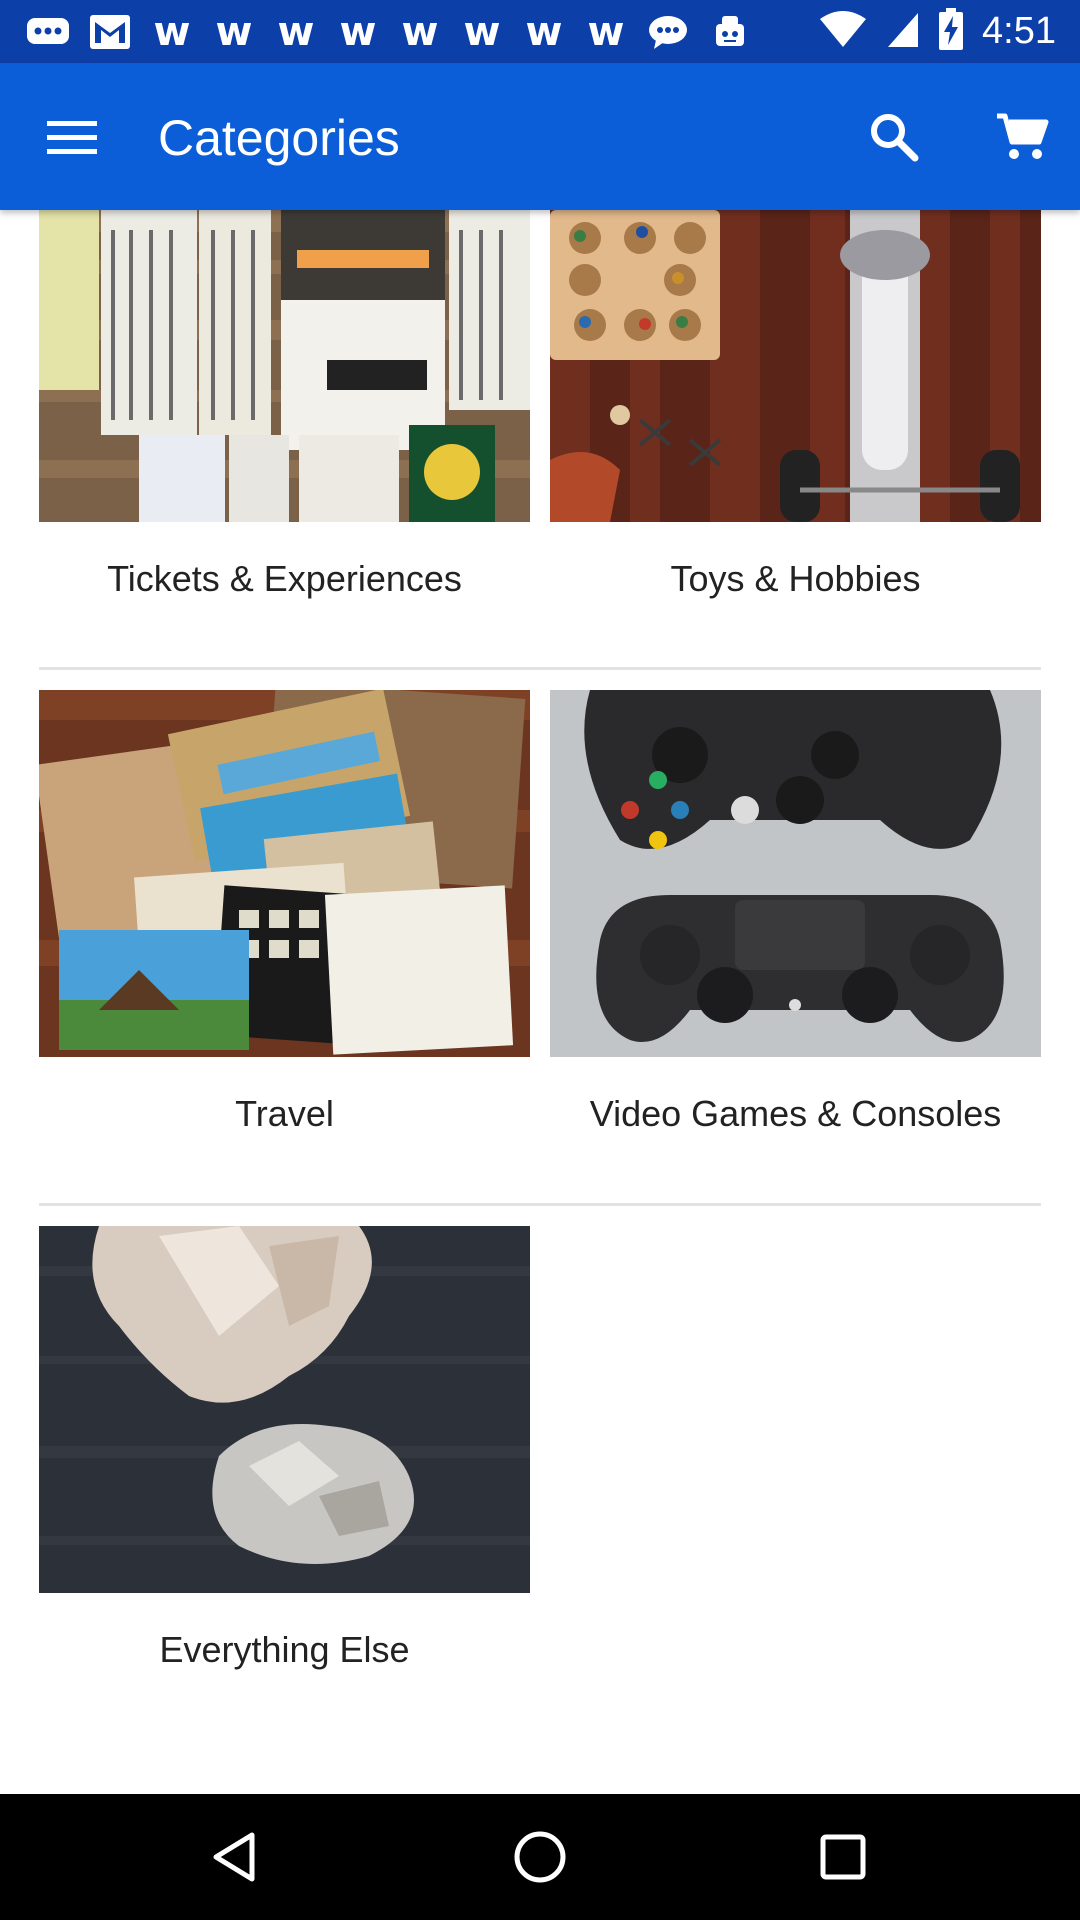 This screenshot has width=1080, height=1920. Describe the element at coordinates (937, 31) in the screenshot. I see `system-icons: 4:51` at that location.